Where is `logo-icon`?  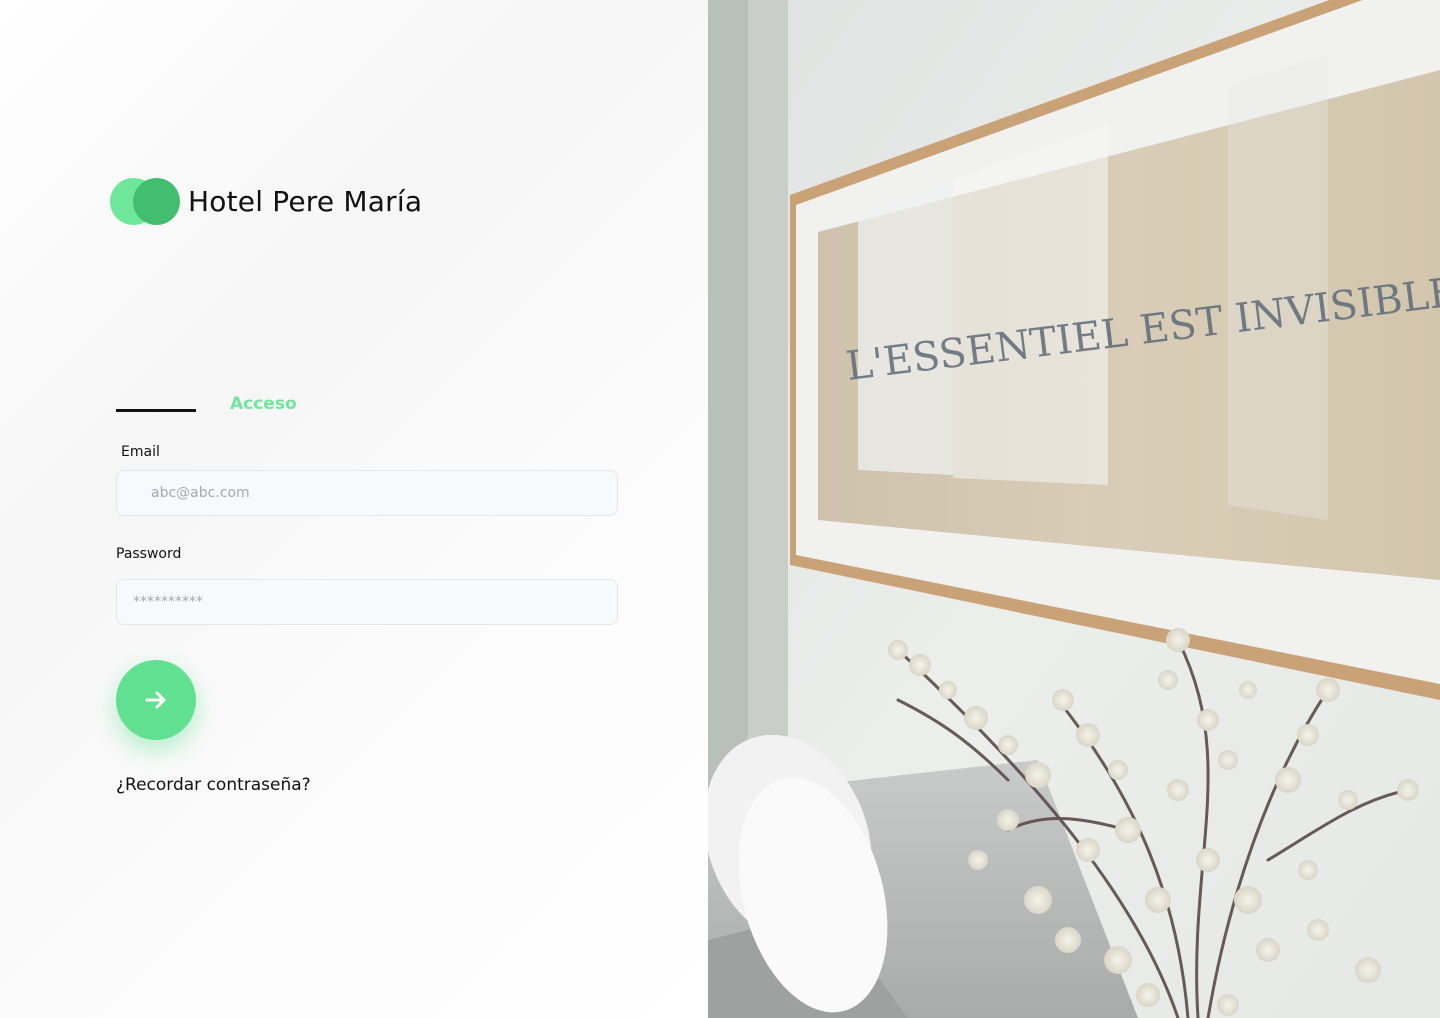
logo-icon is located at coordinates (145, 201).